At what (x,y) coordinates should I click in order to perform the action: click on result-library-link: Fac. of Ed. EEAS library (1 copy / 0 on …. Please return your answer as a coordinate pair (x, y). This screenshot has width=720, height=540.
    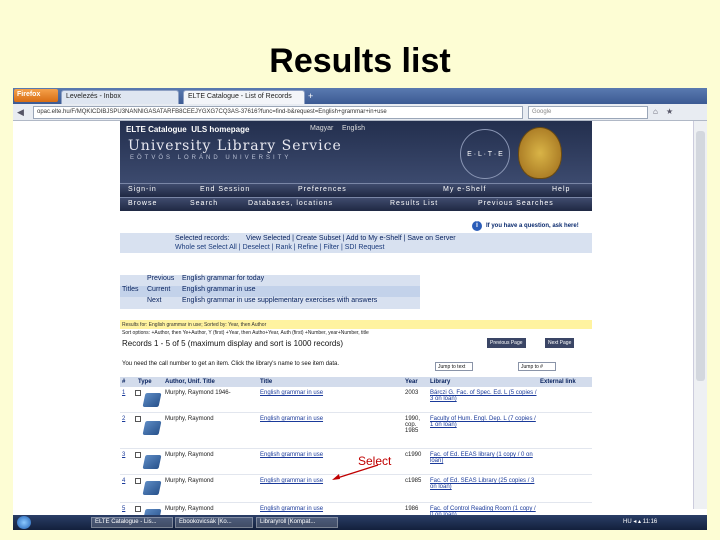
    Looking at the image, I should click on (485, 458).